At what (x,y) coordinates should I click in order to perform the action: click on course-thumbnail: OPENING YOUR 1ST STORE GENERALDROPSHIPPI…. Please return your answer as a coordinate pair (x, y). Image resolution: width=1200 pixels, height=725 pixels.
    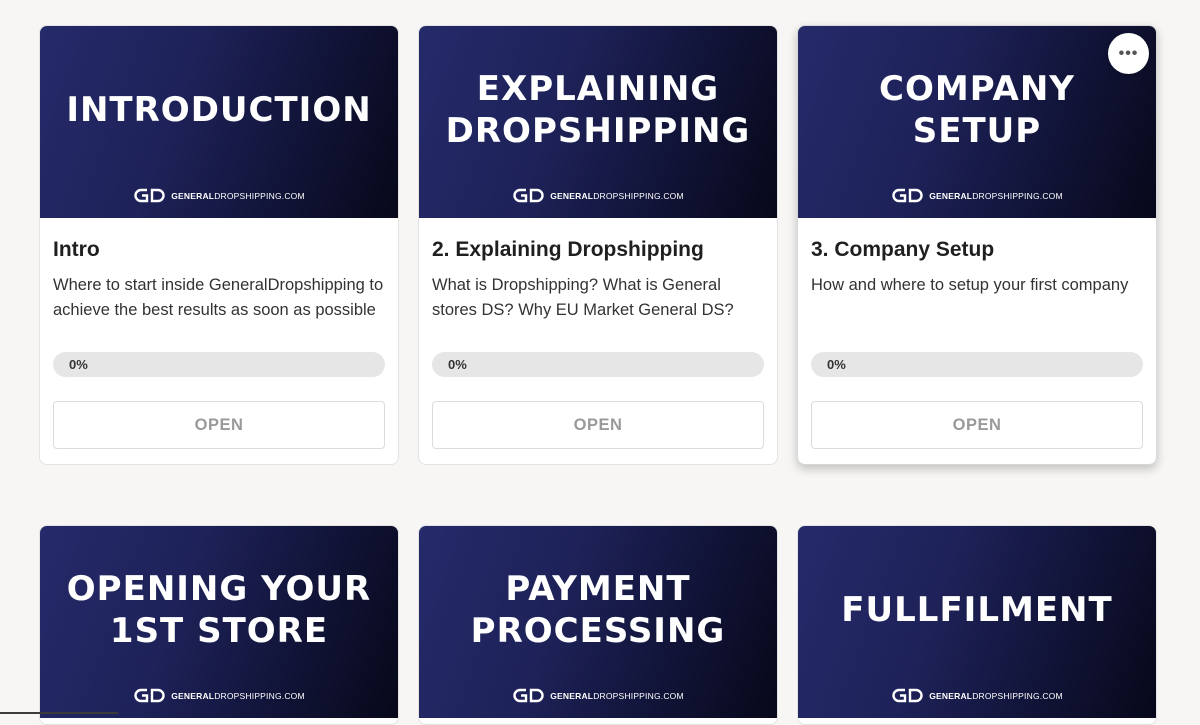
    Looking at the image, I should click on (219, 622).